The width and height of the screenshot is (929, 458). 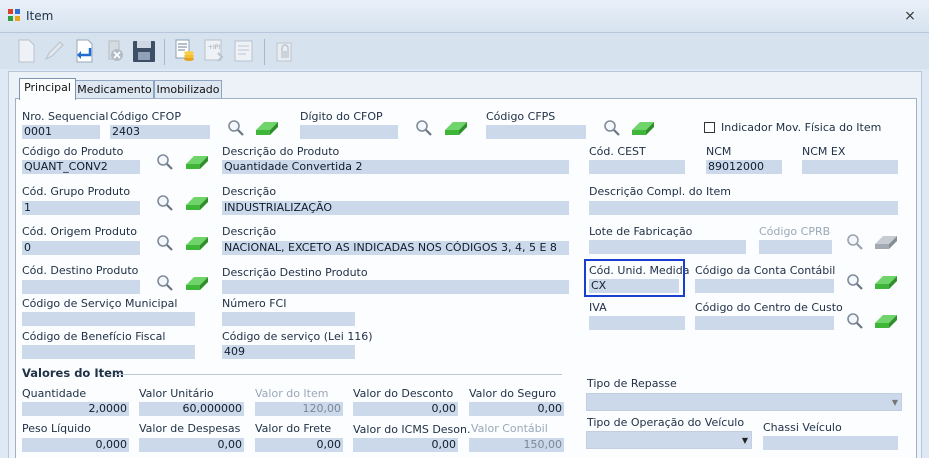 What do you see at coordinates (81, 287) in the screenshot?
I see `cod-destino-input` at bounding box center [81, 287].